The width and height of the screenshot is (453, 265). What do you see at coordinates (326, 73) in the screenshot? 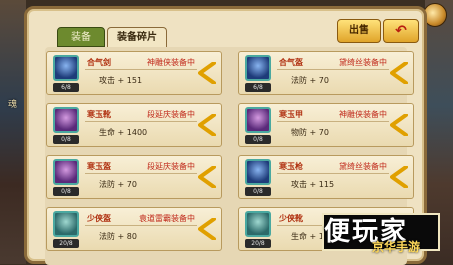
I see `fragment-card: 6/8 合气盔 黛绮丝装备中法防 + 70` at bounding box center [326, 73].